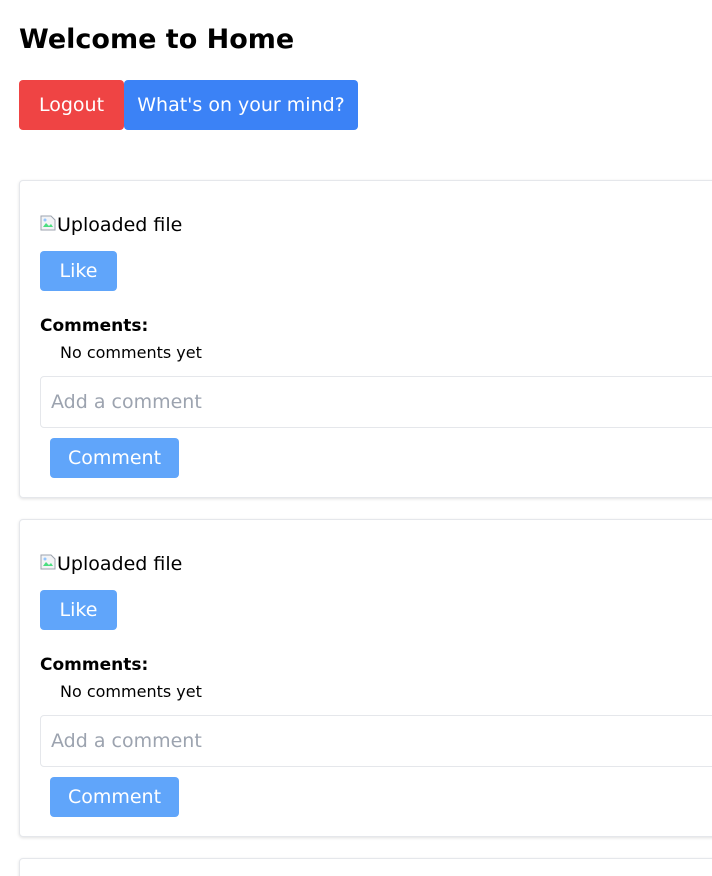 The image size is (712, 876). Describe the element at coordinates (71, 105) in the screenshot. I see `logout-button: Logout` at that location.